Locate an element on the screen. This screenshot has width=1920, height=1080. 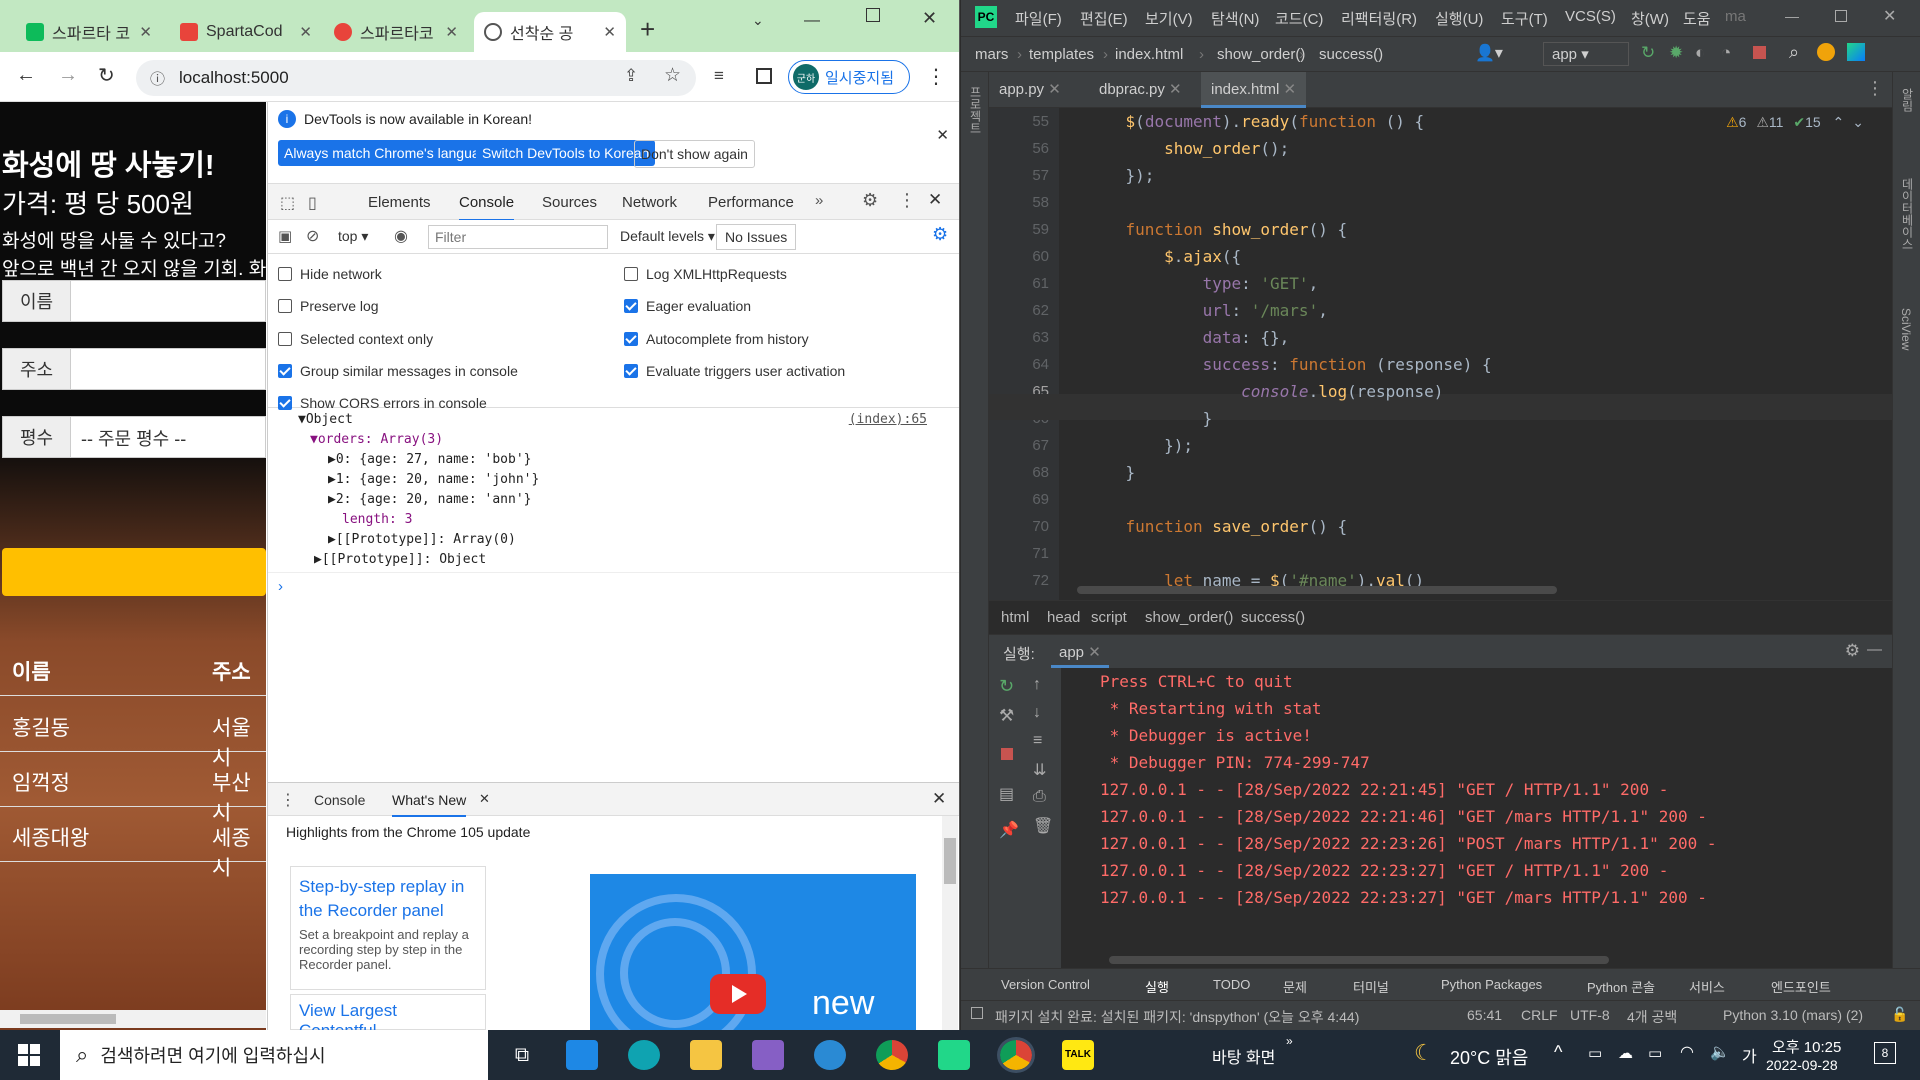
log-line: ▶[[Prototype]]: Array(0) is located at coordinates (422, 539).